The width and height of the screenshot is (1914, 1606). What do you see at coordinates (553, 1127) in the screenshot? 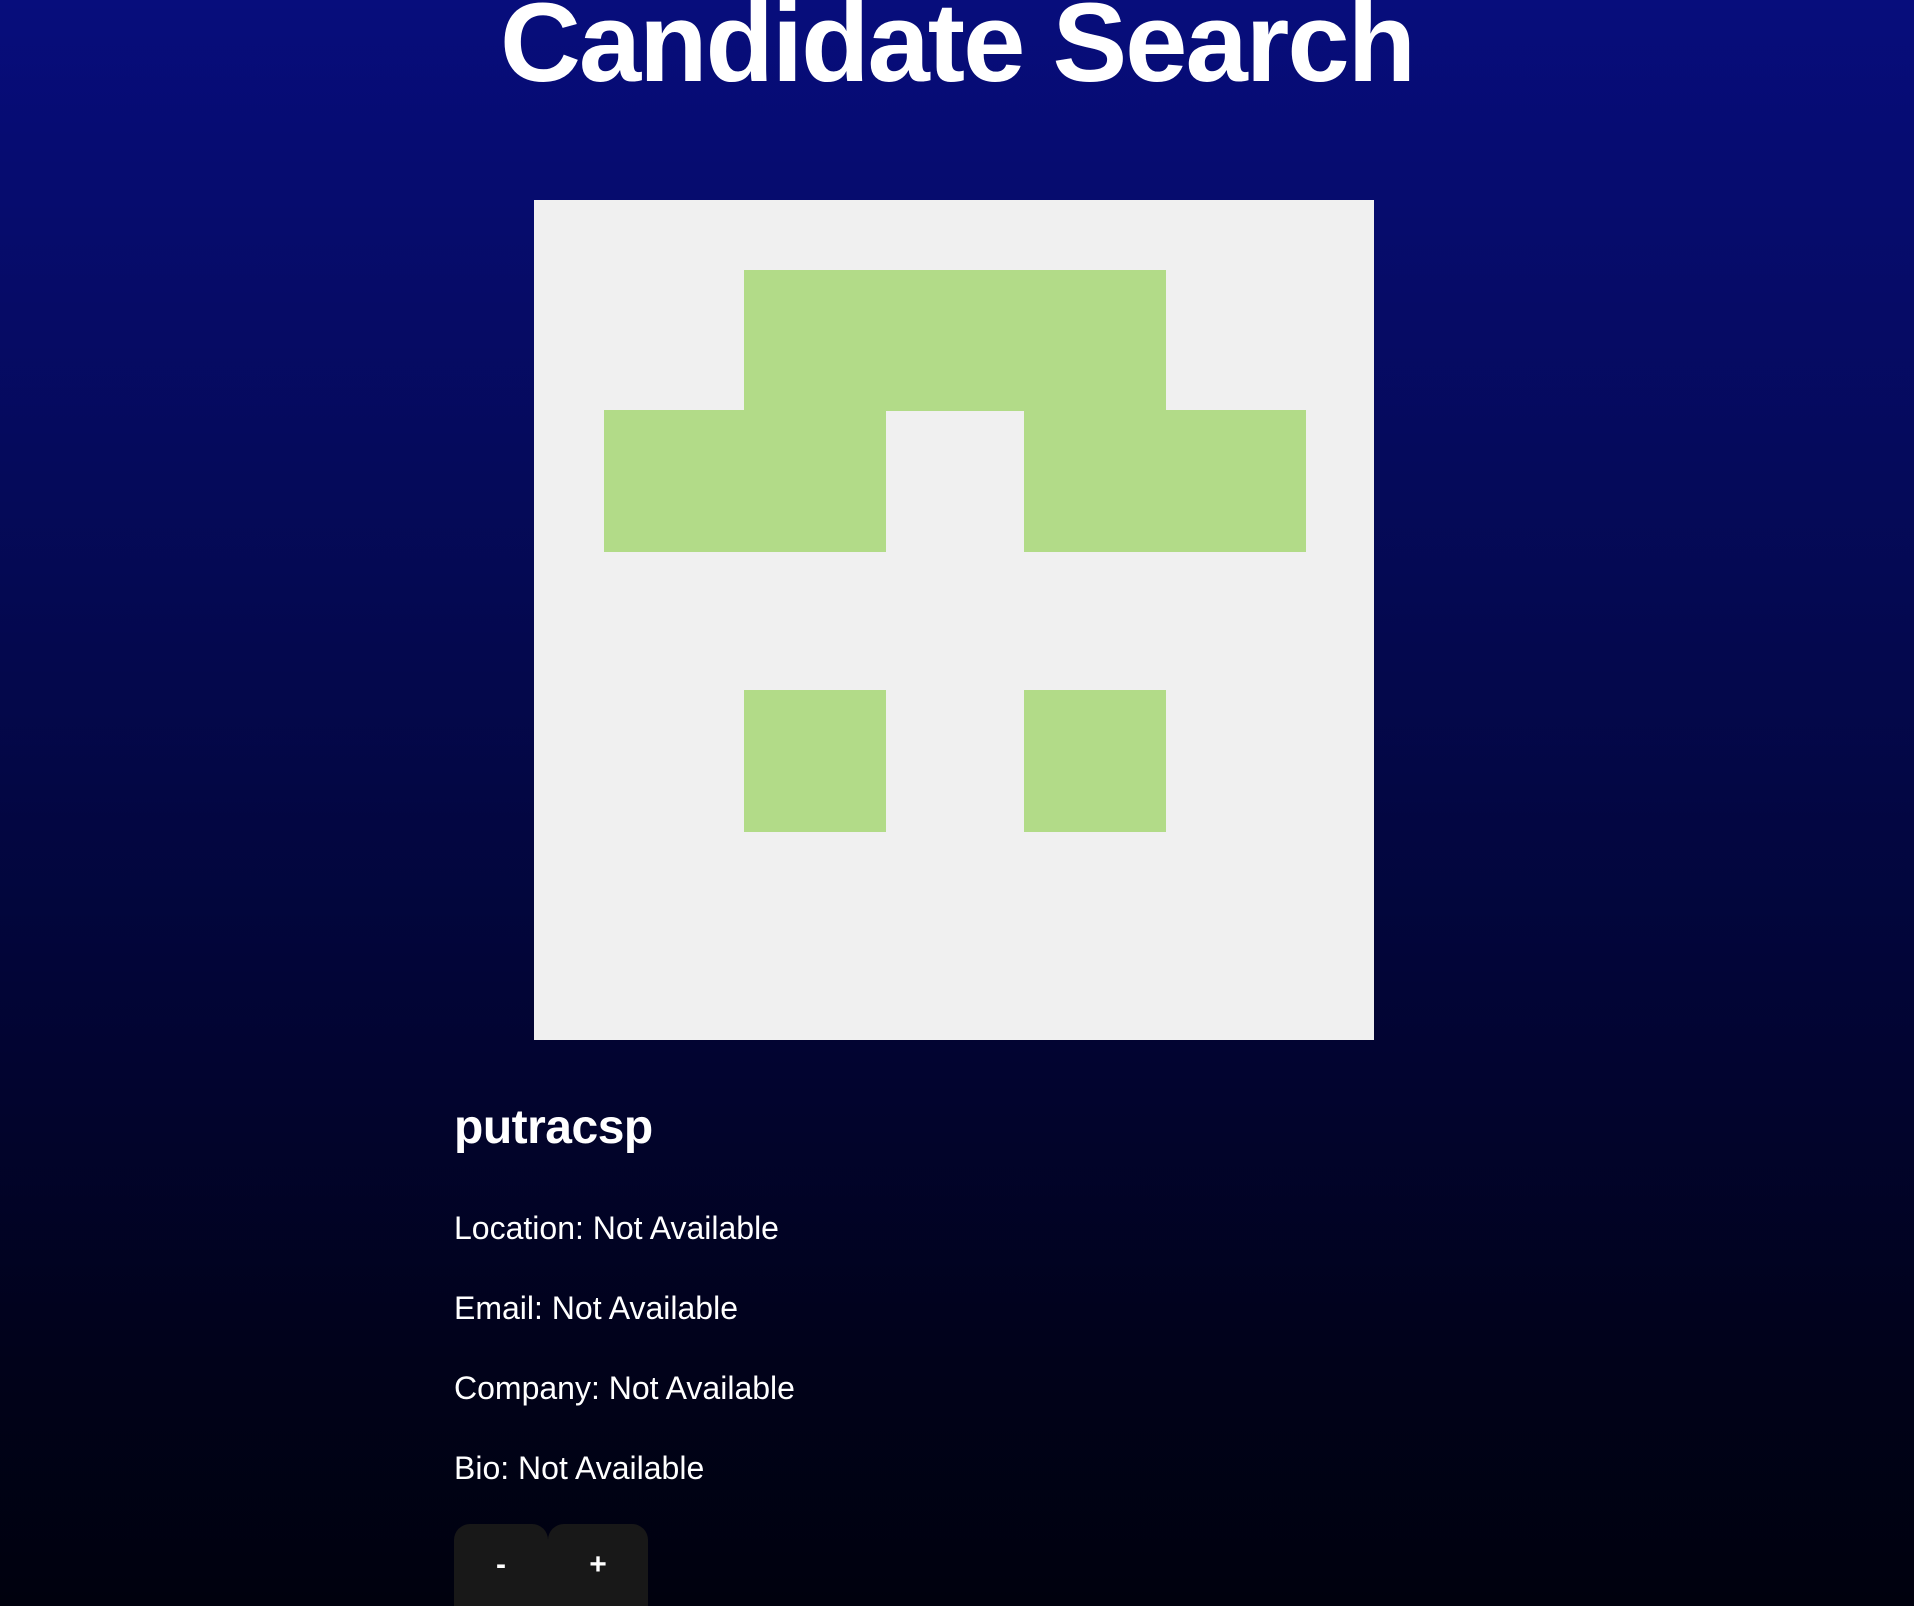
I see `candidate-username: putracsp` at bounding box center [553, 1127].